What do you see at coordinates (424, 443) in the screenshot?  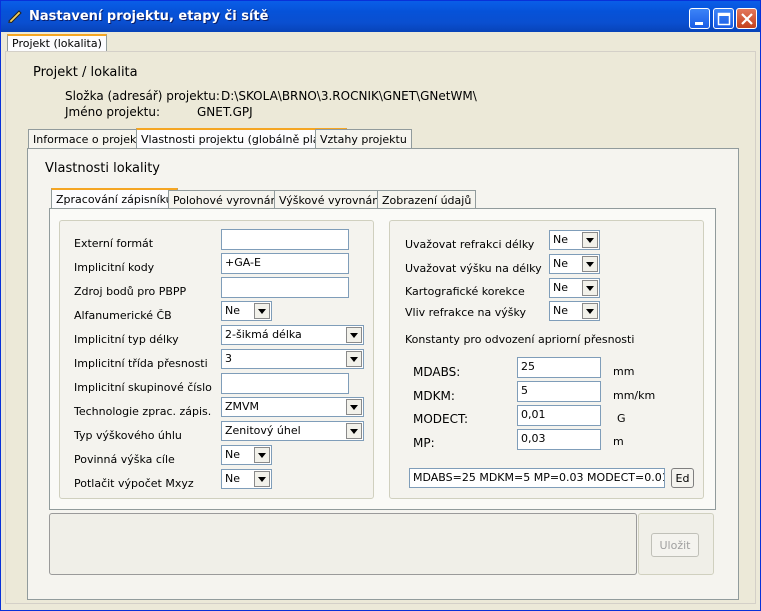 I see `mp-label: MP:` at bounding box center [424, 443].